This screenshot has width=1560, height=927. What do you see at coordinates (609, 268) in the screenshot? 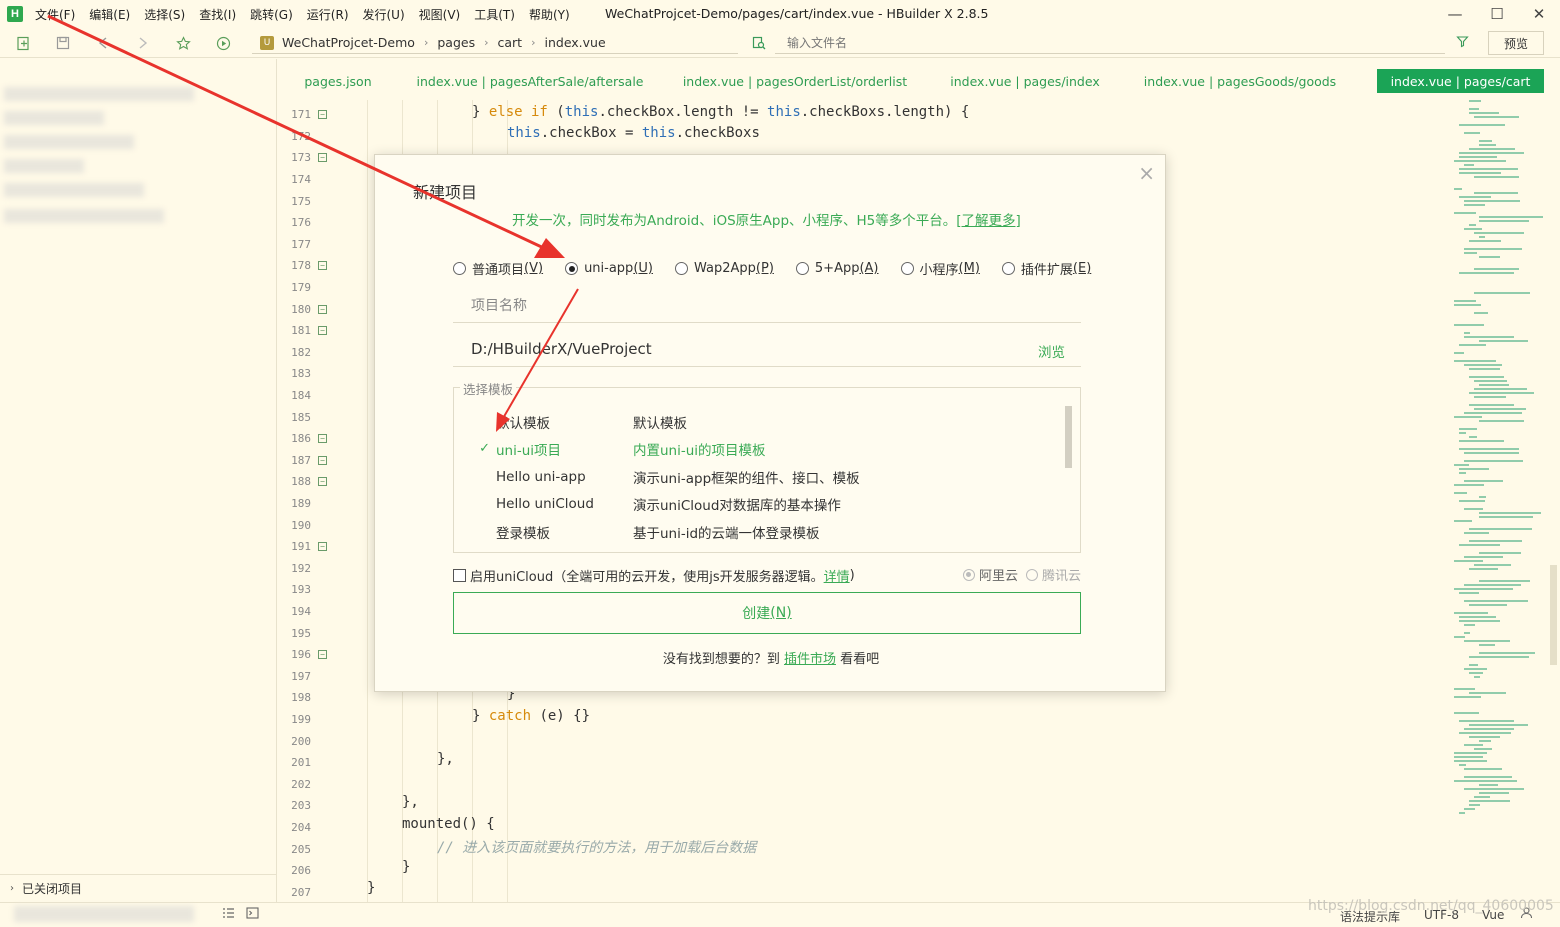
I see `radio-uni-app: uni-app (U)` at bounding box center [609, 268].